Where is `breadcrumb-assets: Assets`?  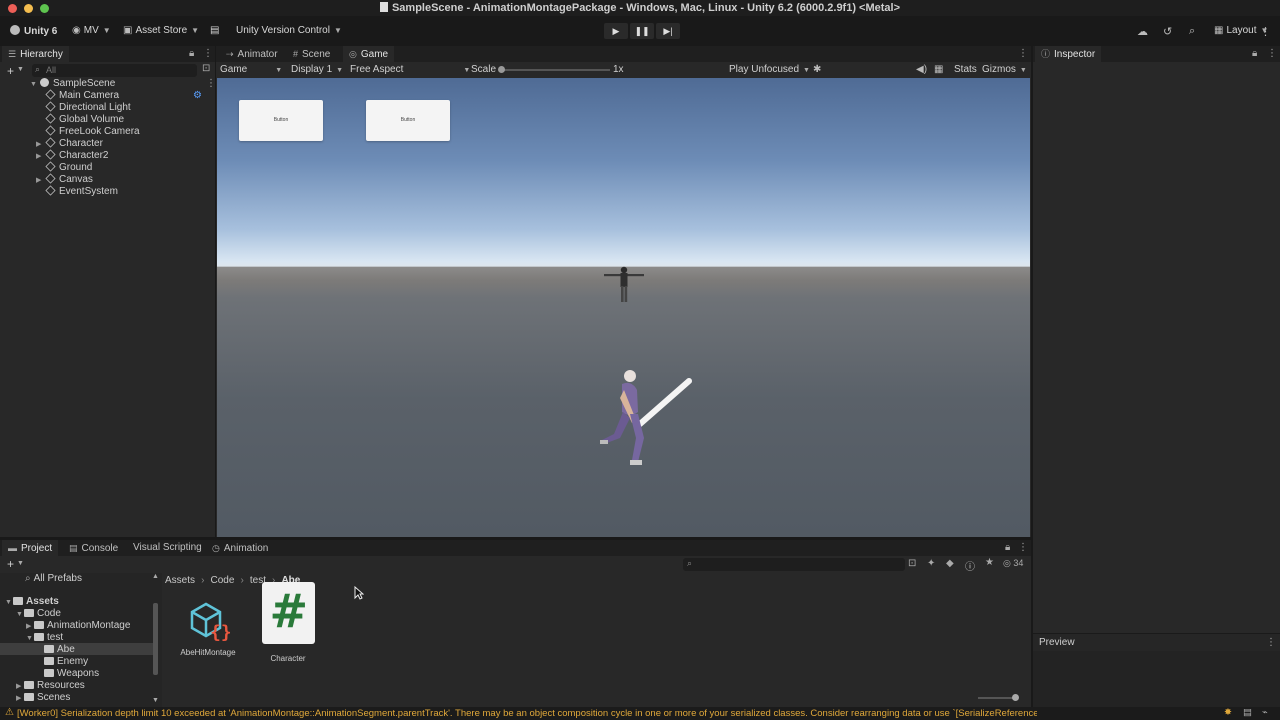
breadcrumb-assets: Assets is located at coordinates (180, 580).